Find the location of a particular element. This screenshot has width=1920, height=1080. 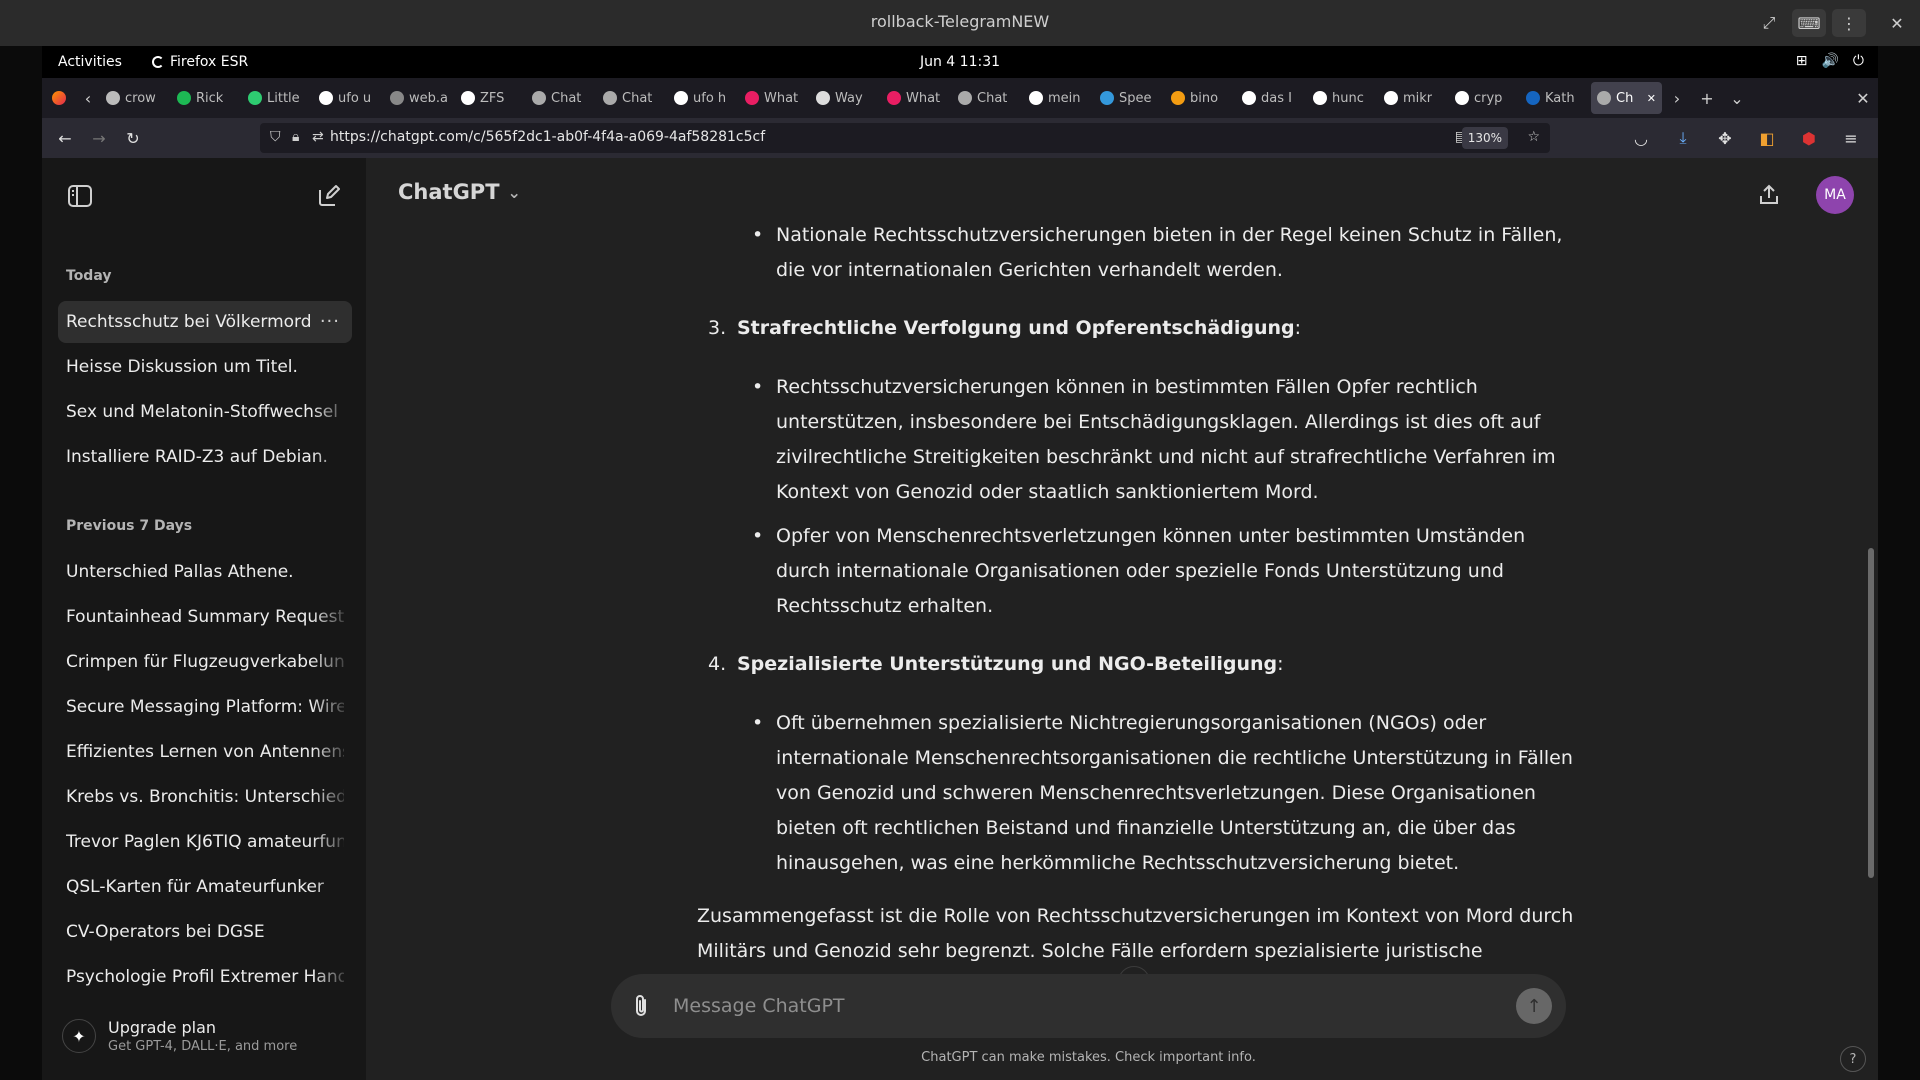

browser-tab: bino is located at coordinates (1200, 98).